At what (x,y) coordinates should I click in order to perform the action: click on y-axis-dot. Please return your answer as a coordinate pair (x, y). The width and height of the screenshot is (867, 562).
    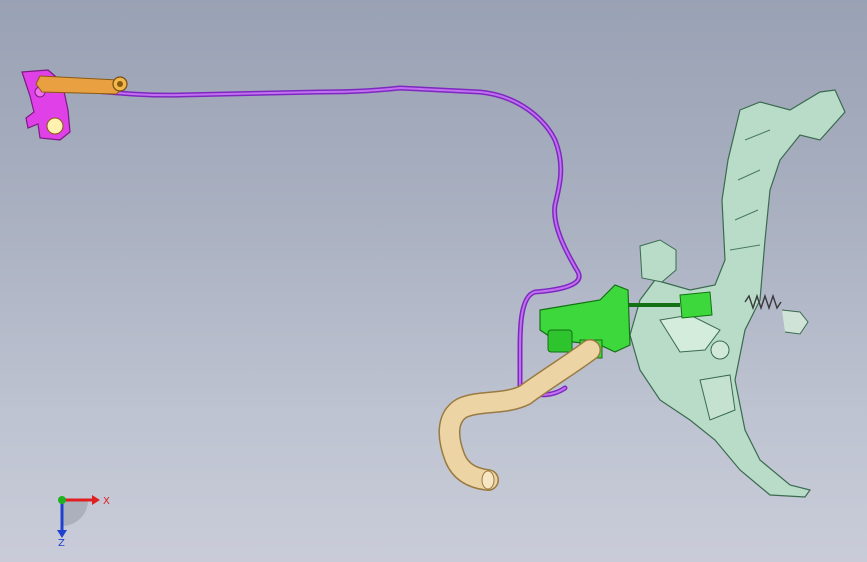
    Looking at the image, I should click on (62, 500).